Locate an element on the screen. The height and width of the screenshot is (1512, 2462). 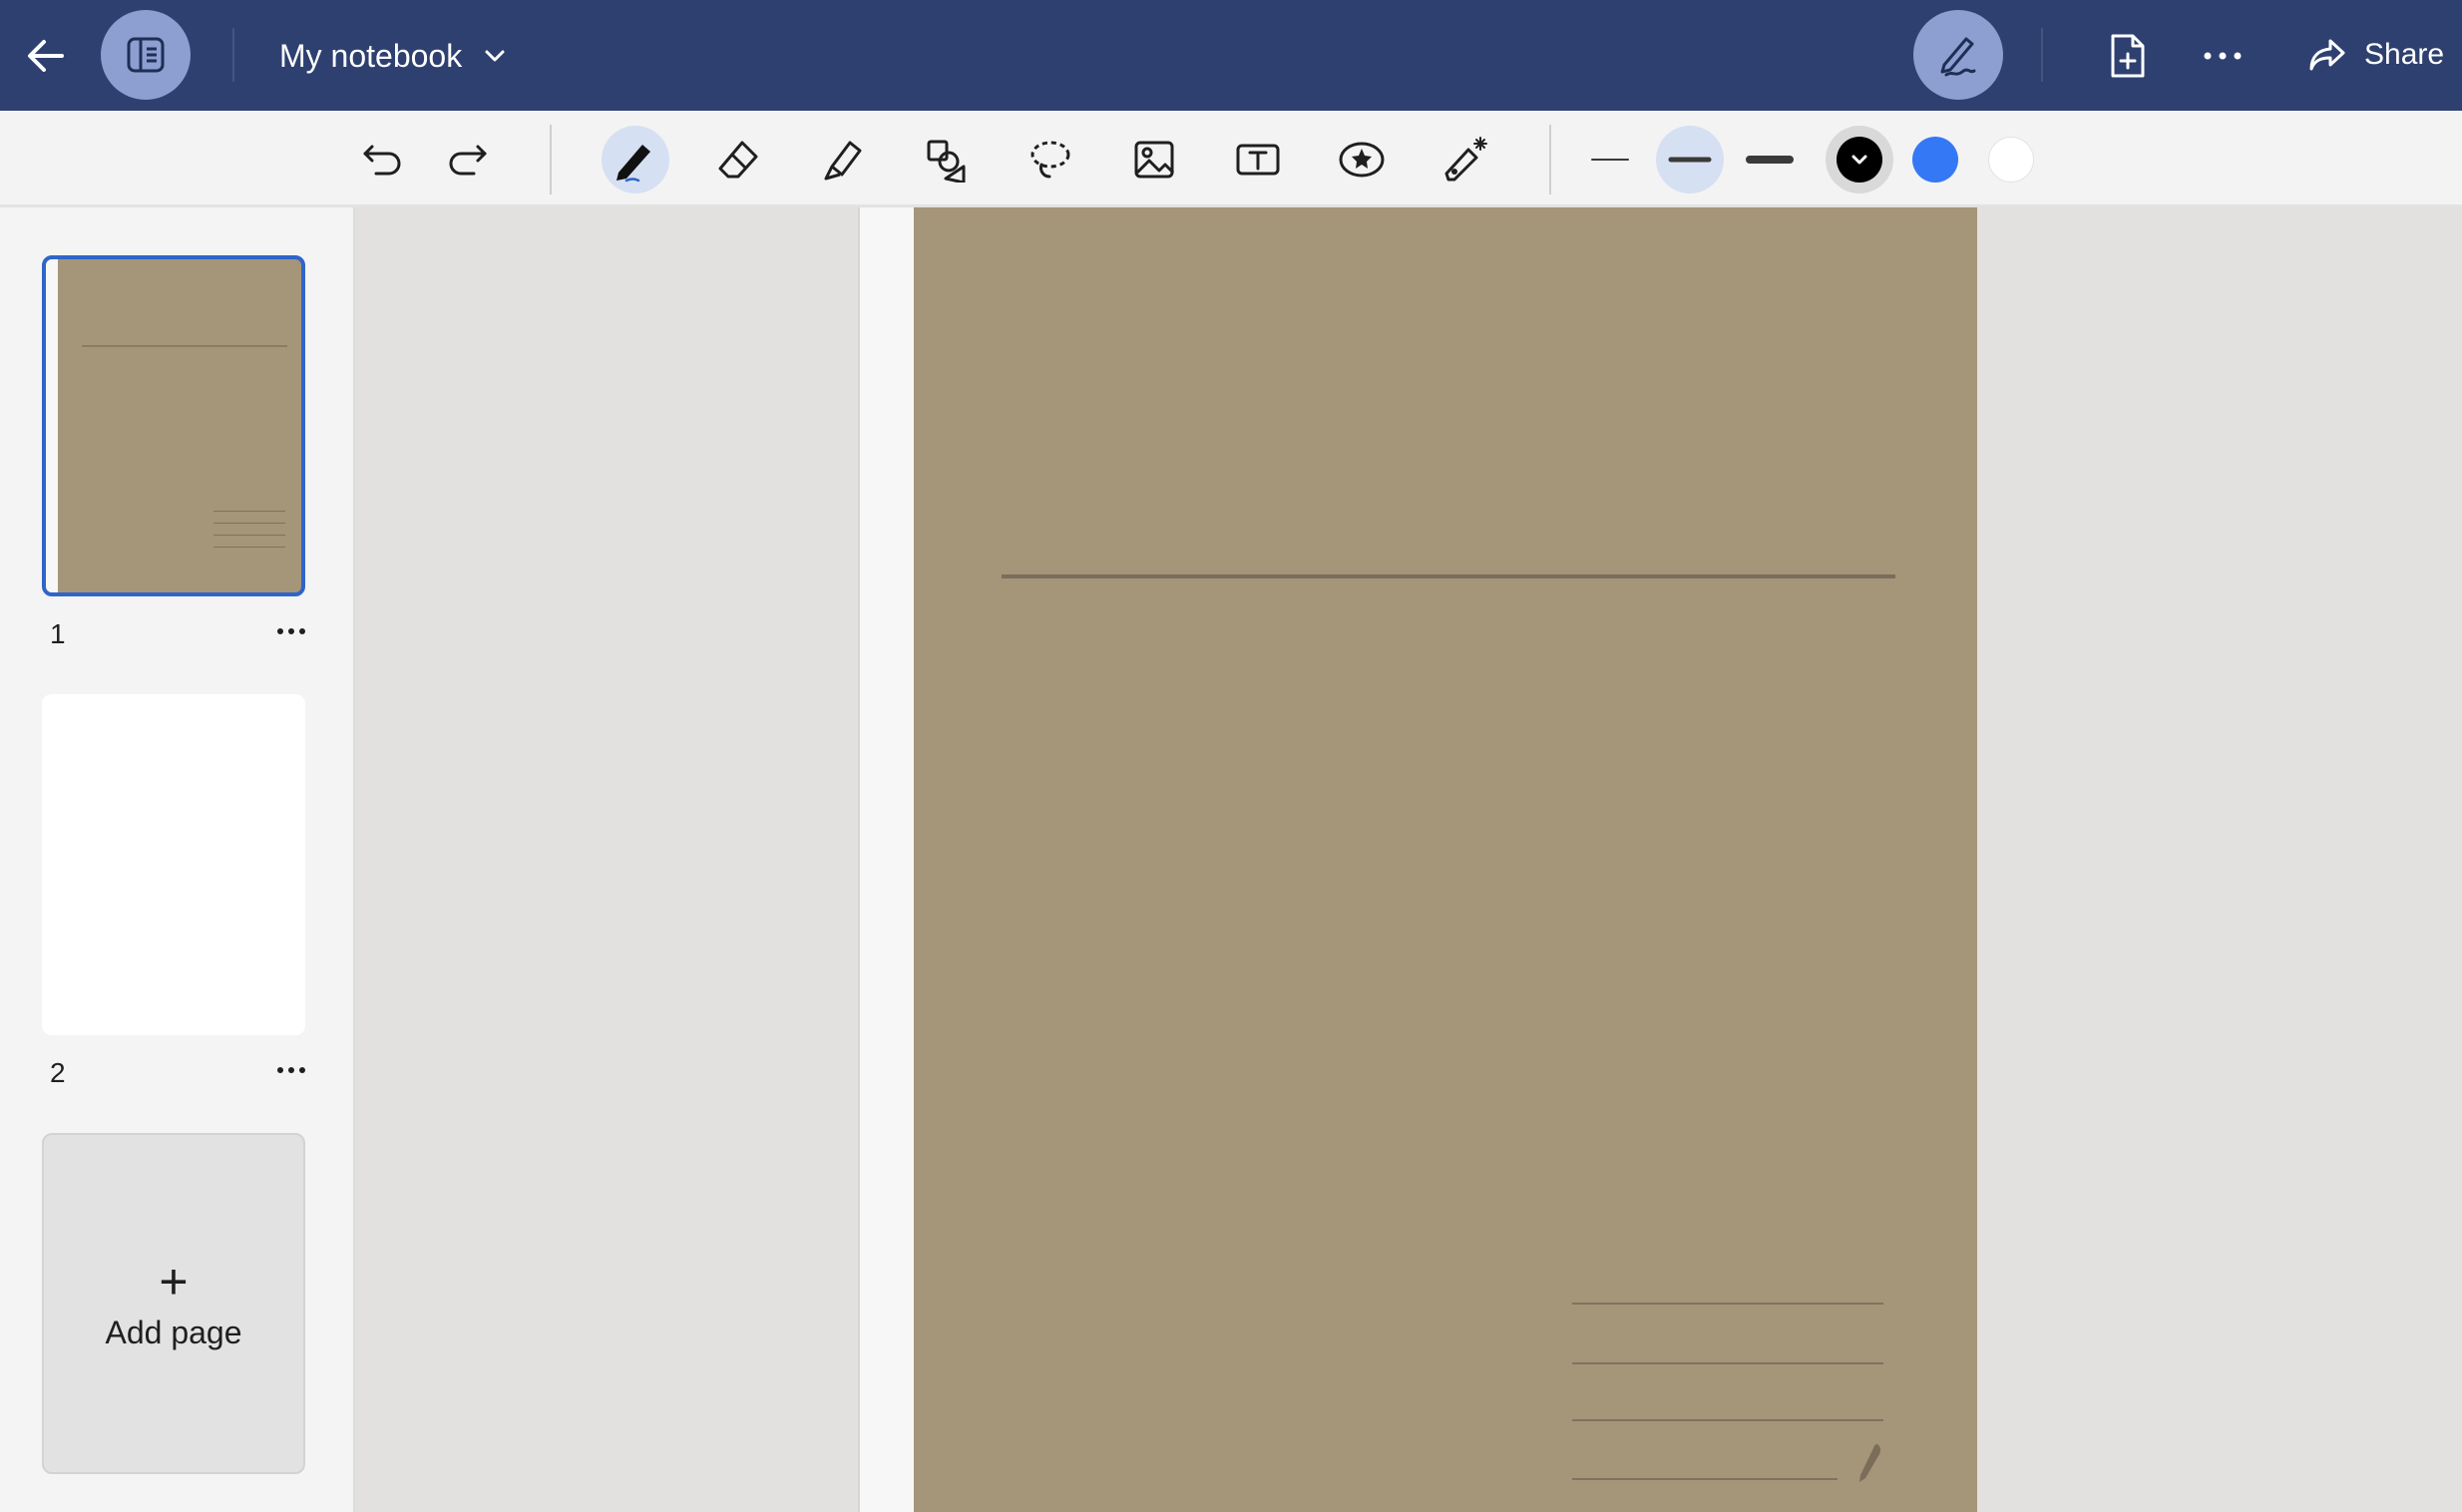
share-label: Share is located at coordinates (2404, 54).